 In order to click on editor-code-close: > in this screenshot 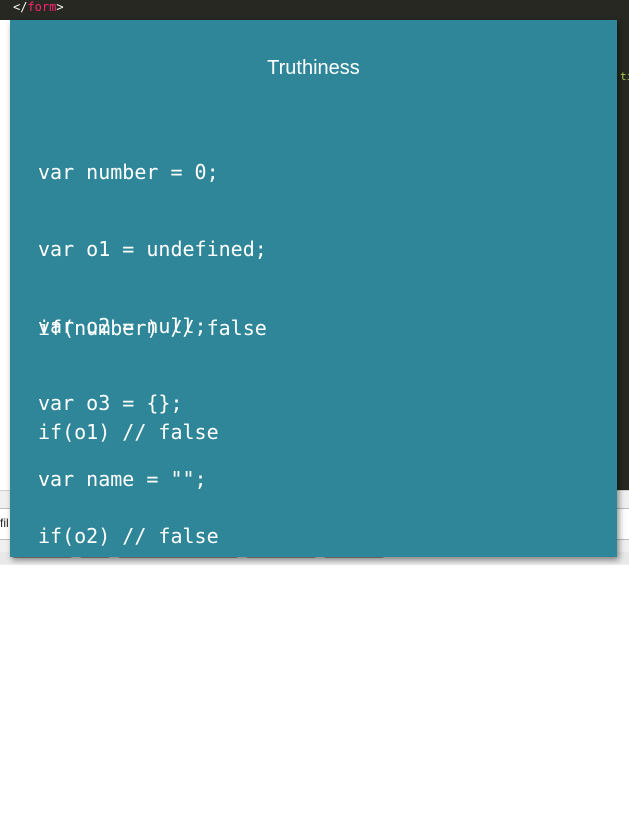, I will do `click(60, 7)`.